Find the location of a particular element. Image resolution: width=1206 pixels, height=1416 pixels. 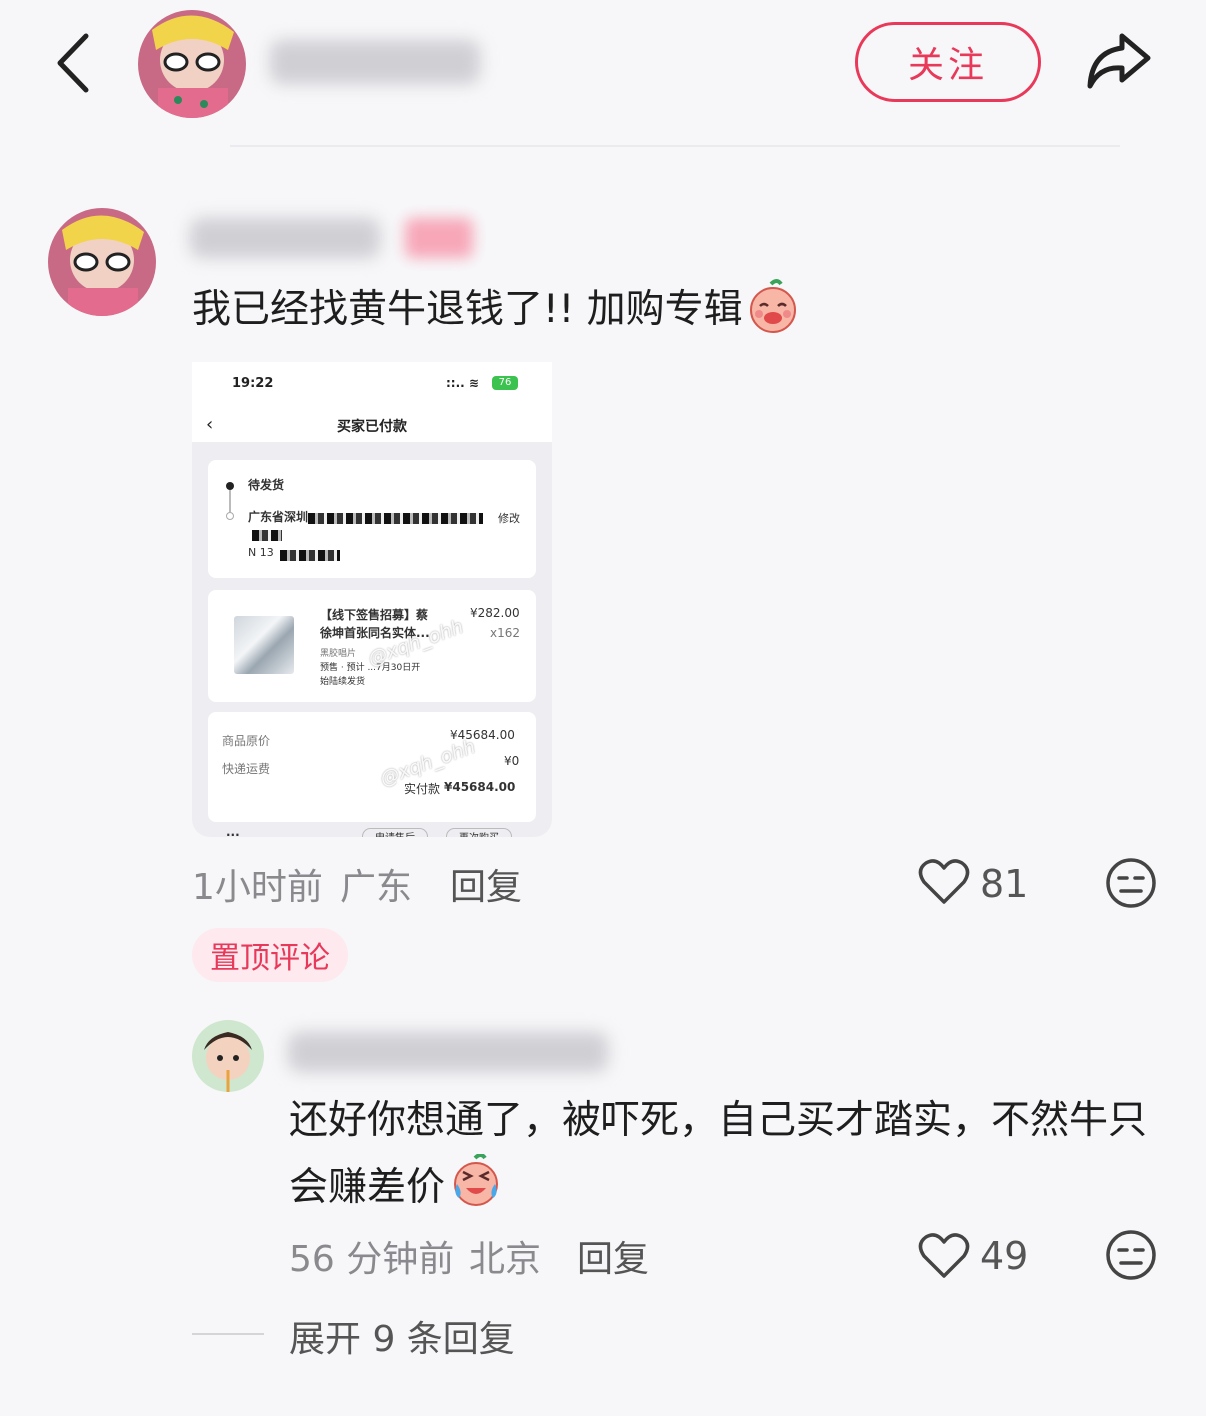

shipping-label: 快递运费 is located at coordinates (246, 769).